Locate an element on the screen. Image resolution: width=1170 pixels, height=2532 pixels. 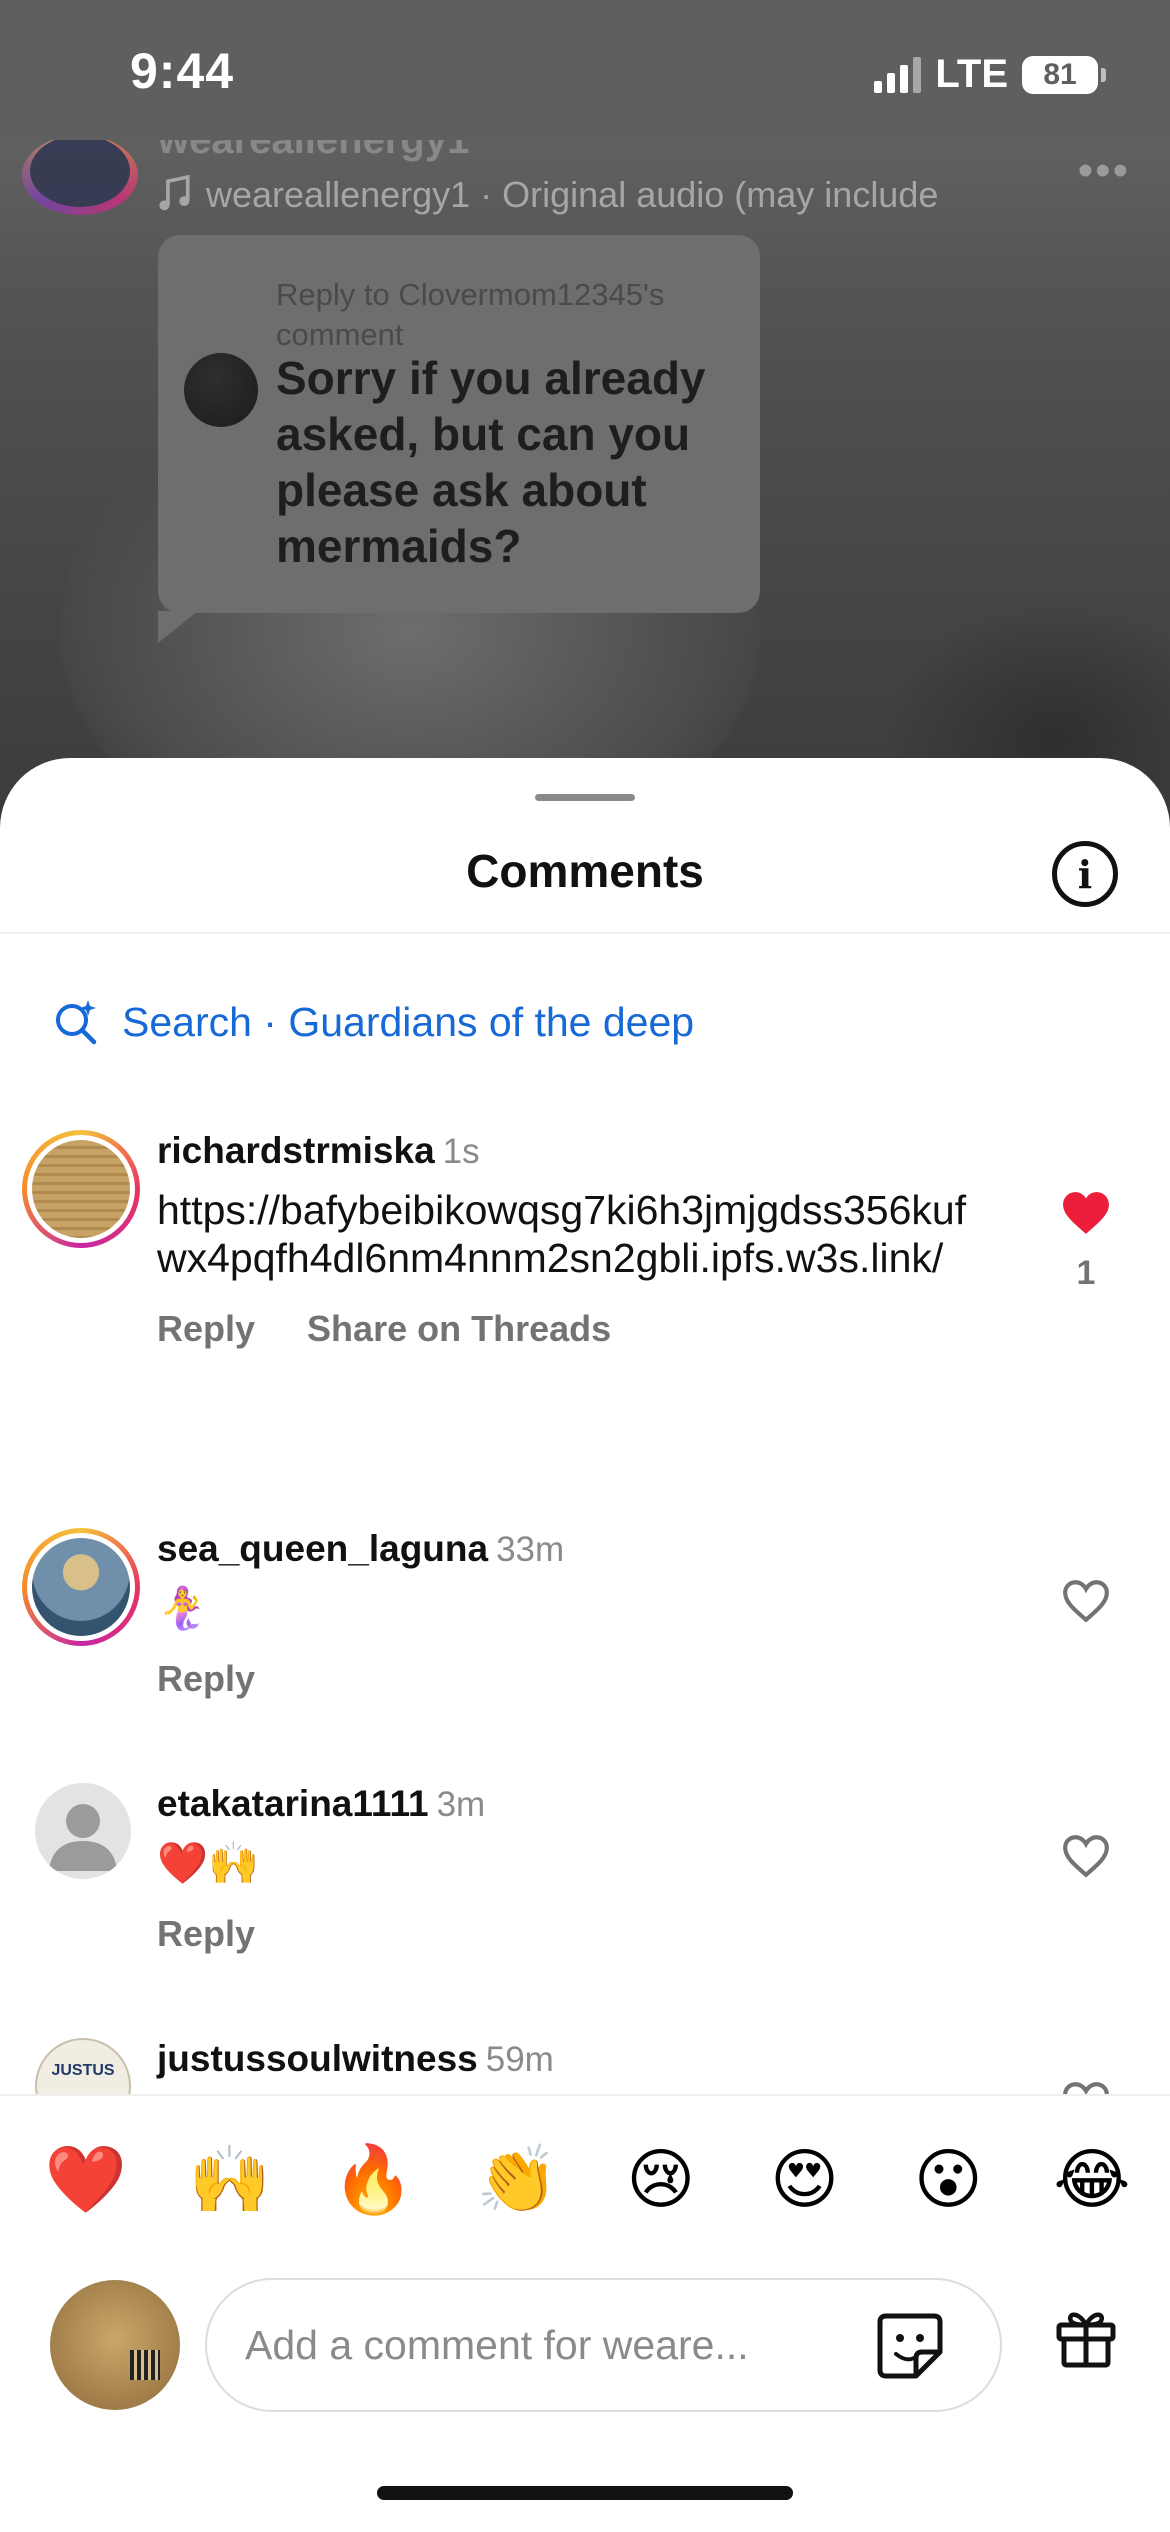
comment-username: sea_queen_laguna is located at coordinates (322, 1548).